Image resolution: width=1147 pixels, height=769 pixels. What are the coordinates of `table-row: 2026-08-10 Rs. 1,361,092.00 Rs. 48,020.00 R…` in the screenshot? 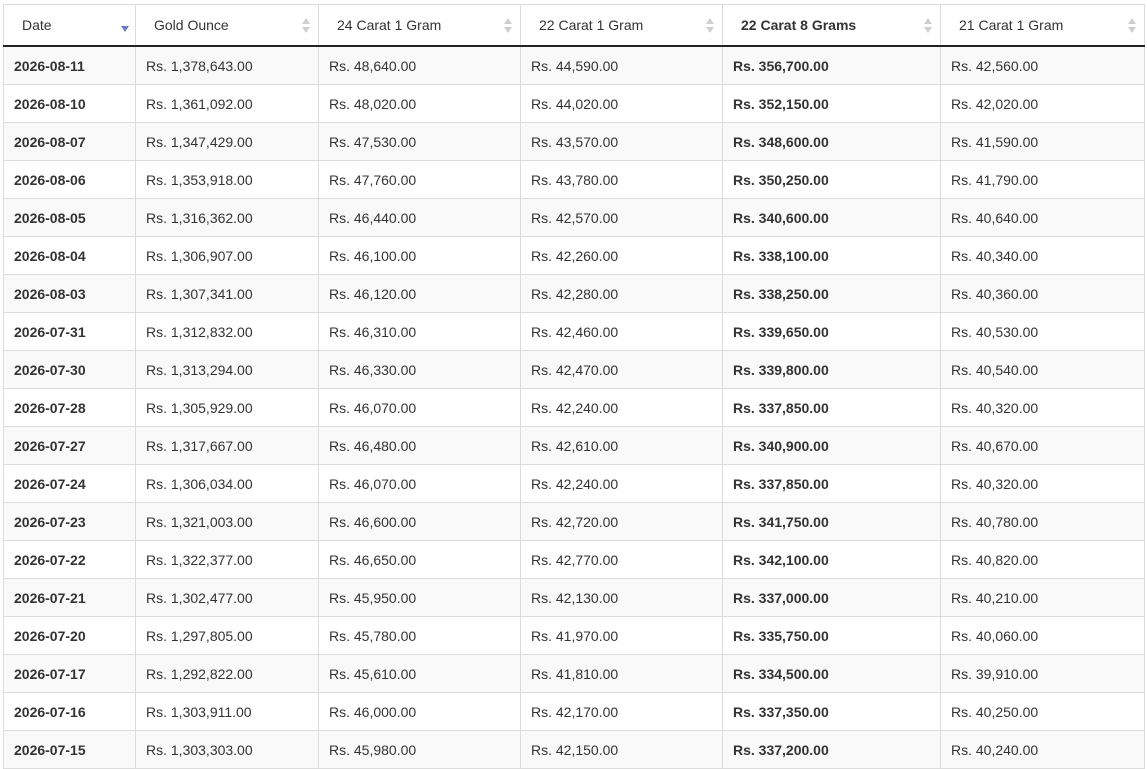 It's located at (574, 103).